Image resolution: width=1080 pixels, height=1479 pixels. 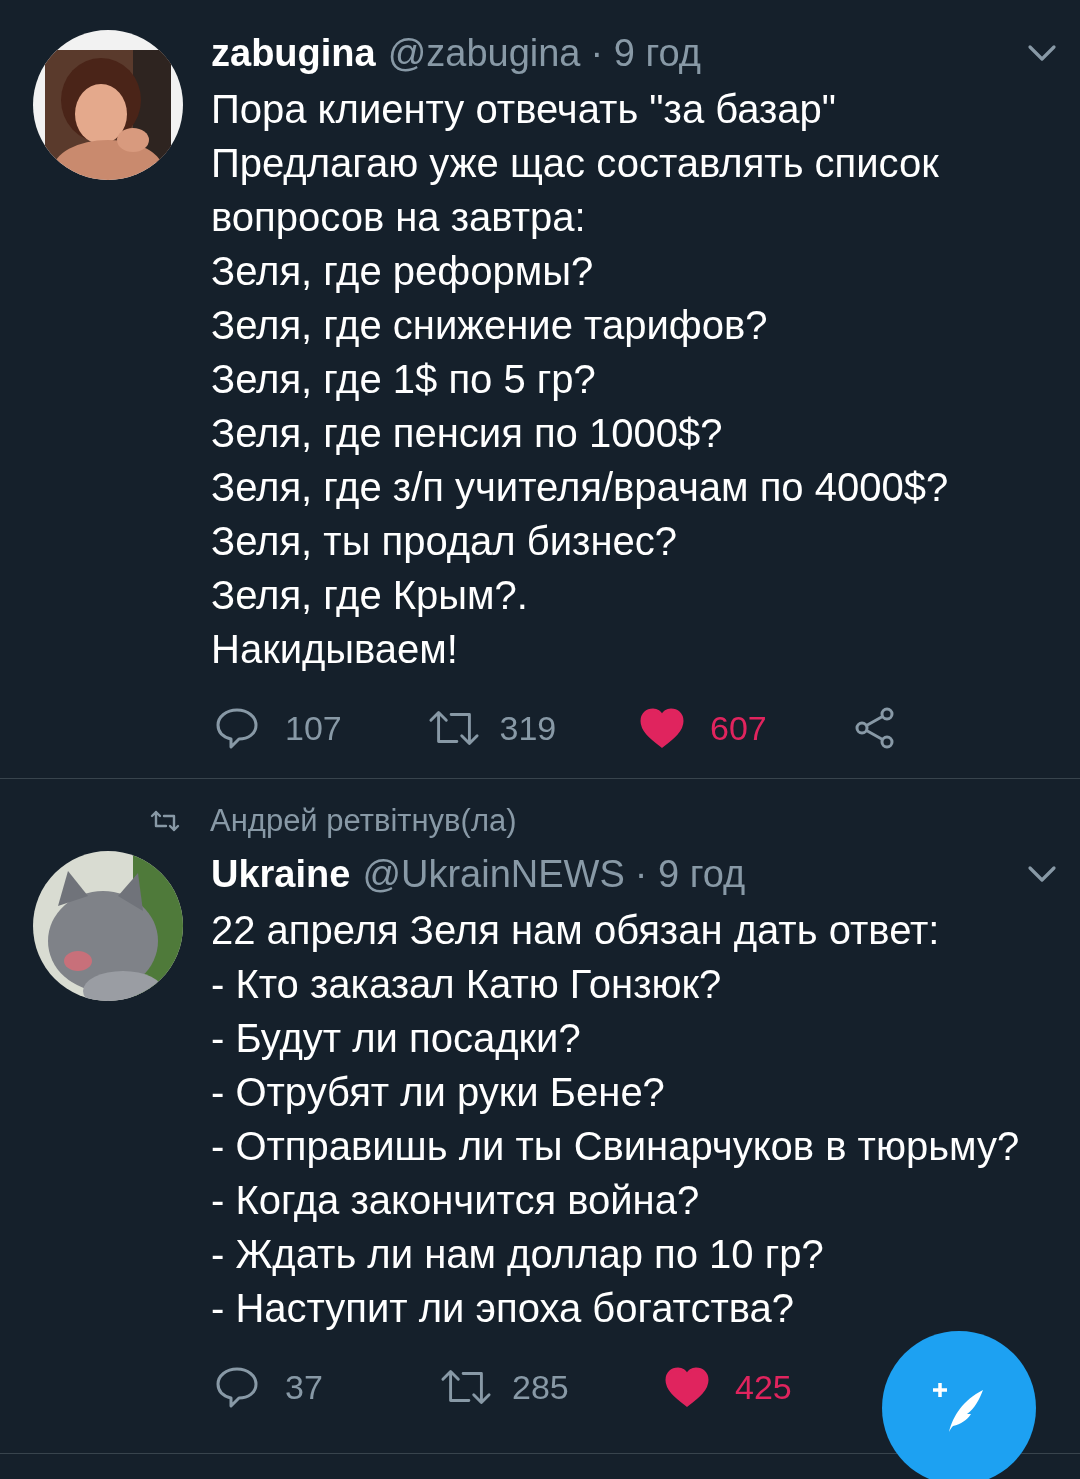 I want to click on tweet-text: Зеля, где з/п учителя/врачам по 4000$?, so click(x=580, y=487).